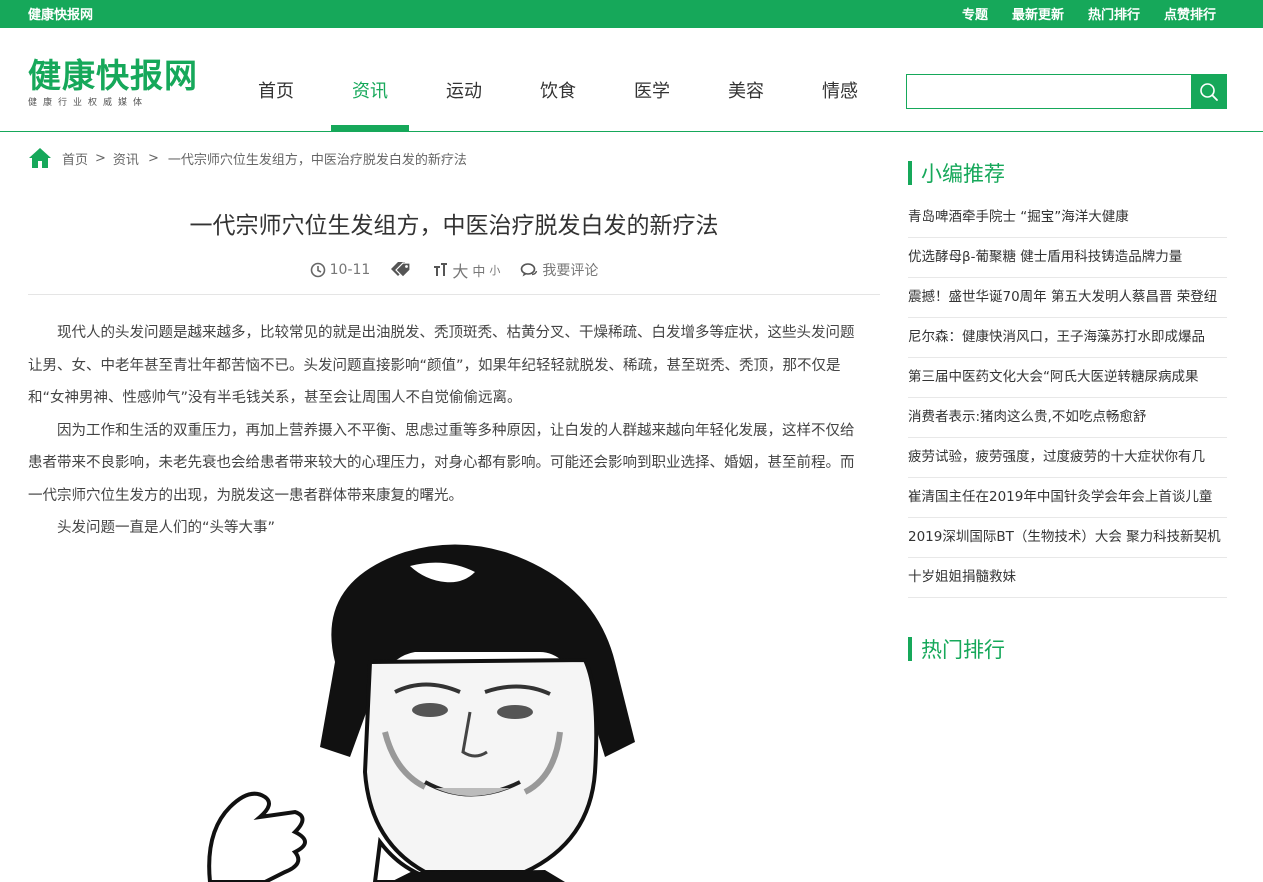 This screenshot has height=882, width=1263. What do you see at coordinates (1038, 13) in the screenshot?
I see `top-link-latest: 最新更新` at bounding box center [1038, 13].